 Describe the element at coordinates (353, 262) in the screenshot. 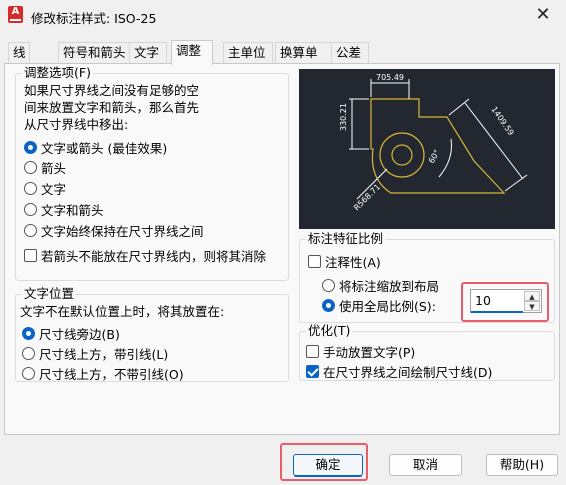

I see `checkbox-label: 注释性(A)` at that location.